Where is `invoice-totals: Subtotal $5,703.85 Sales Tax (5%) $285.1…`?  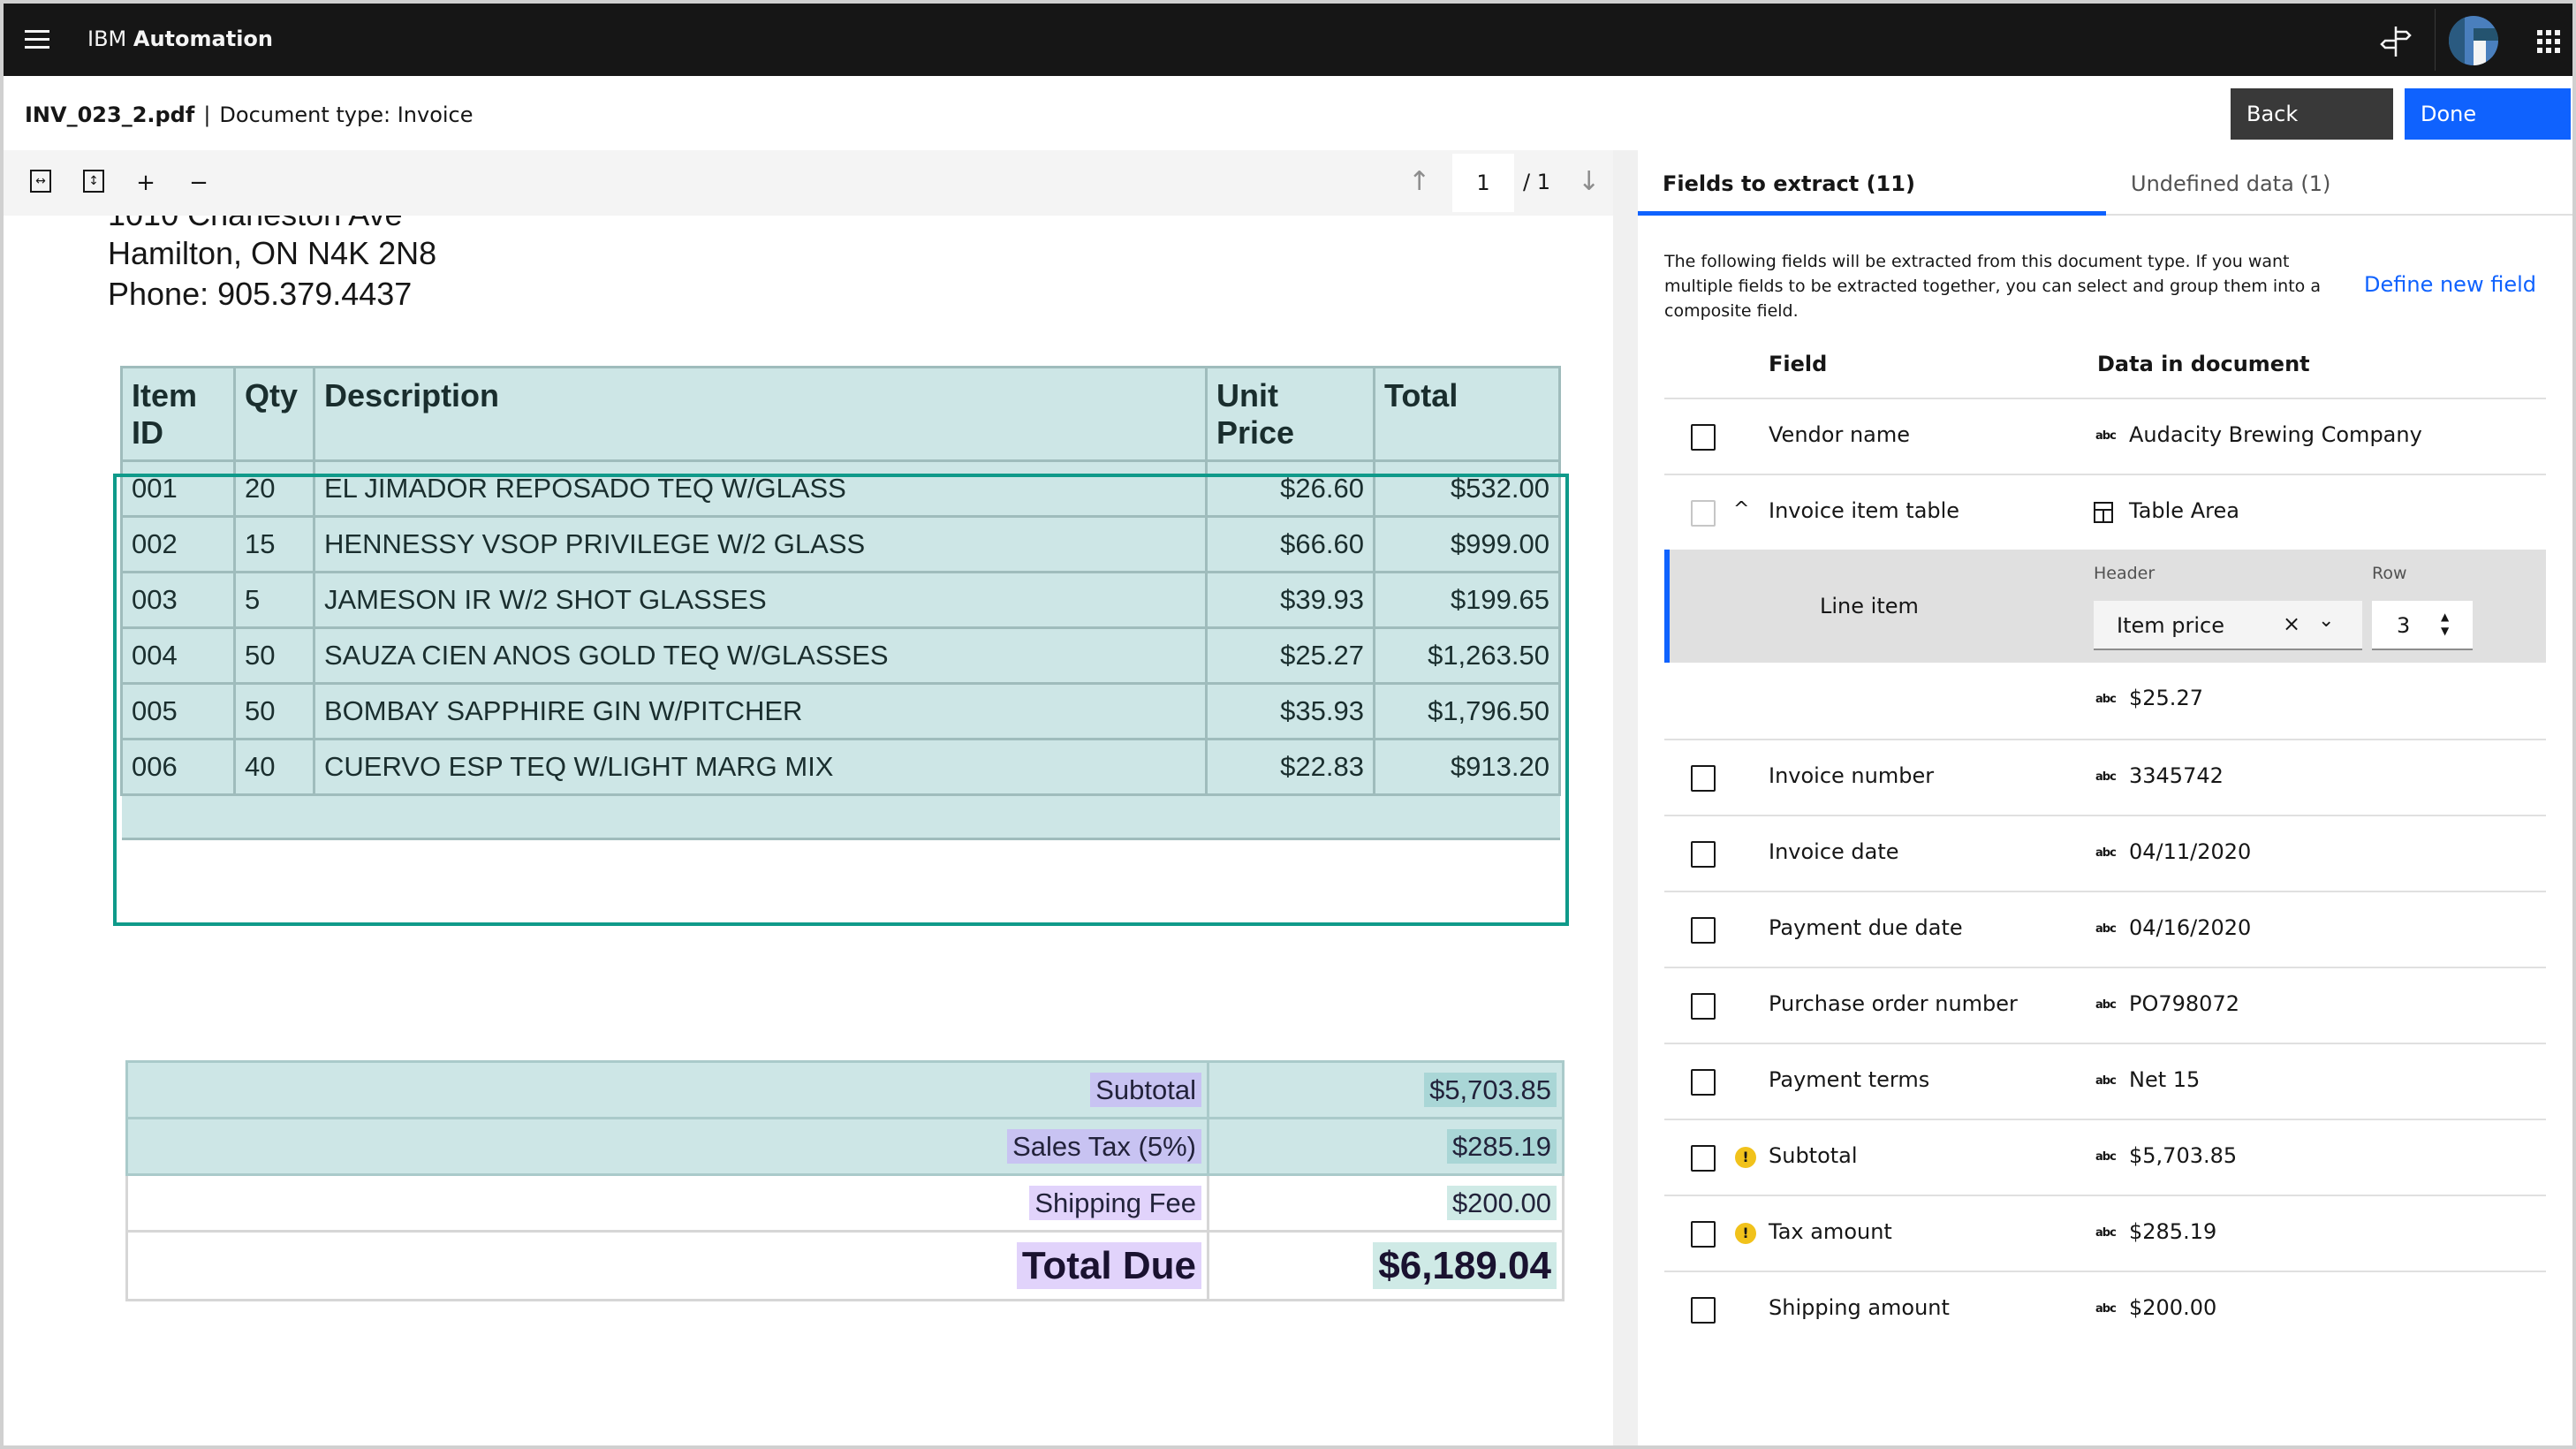
invoice-totals: Subtotal $5,703.85 Sales Tax (5%) $285.1… is located at coordinates (845, 1181).